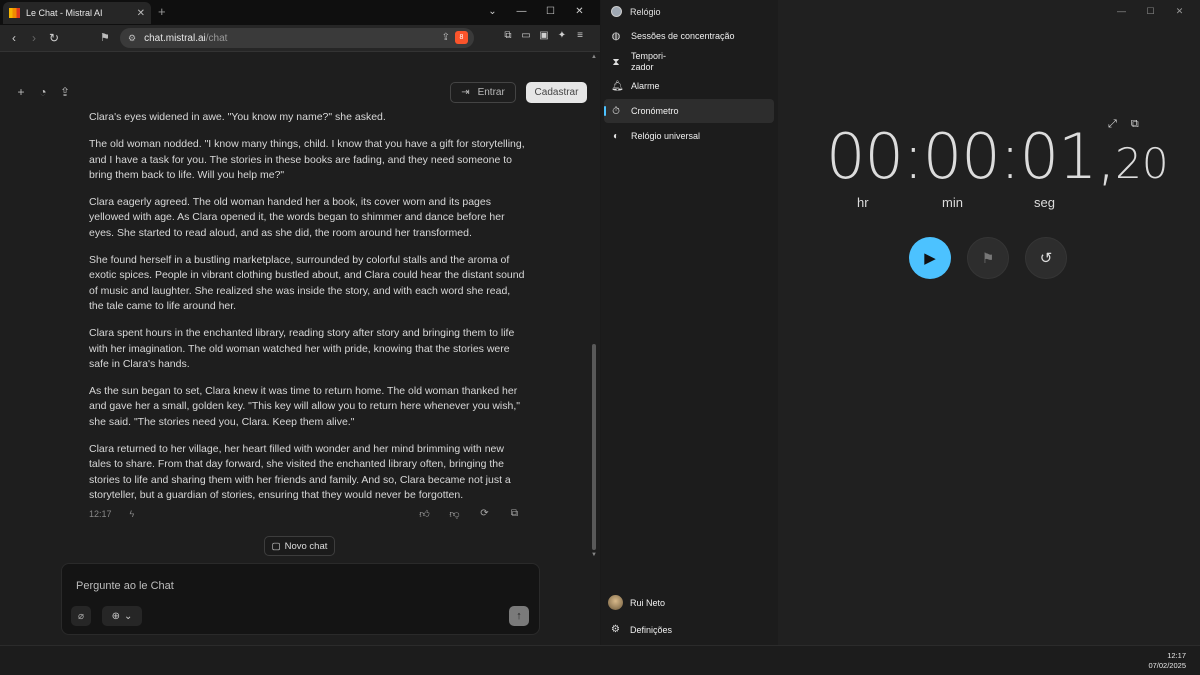 This screenshot has width=1200, height=675. What do you see at coordinates (1167, 665) in the screenshot?
I see `tray-date: 07/02/2025` at bounding box center [1167, 665].